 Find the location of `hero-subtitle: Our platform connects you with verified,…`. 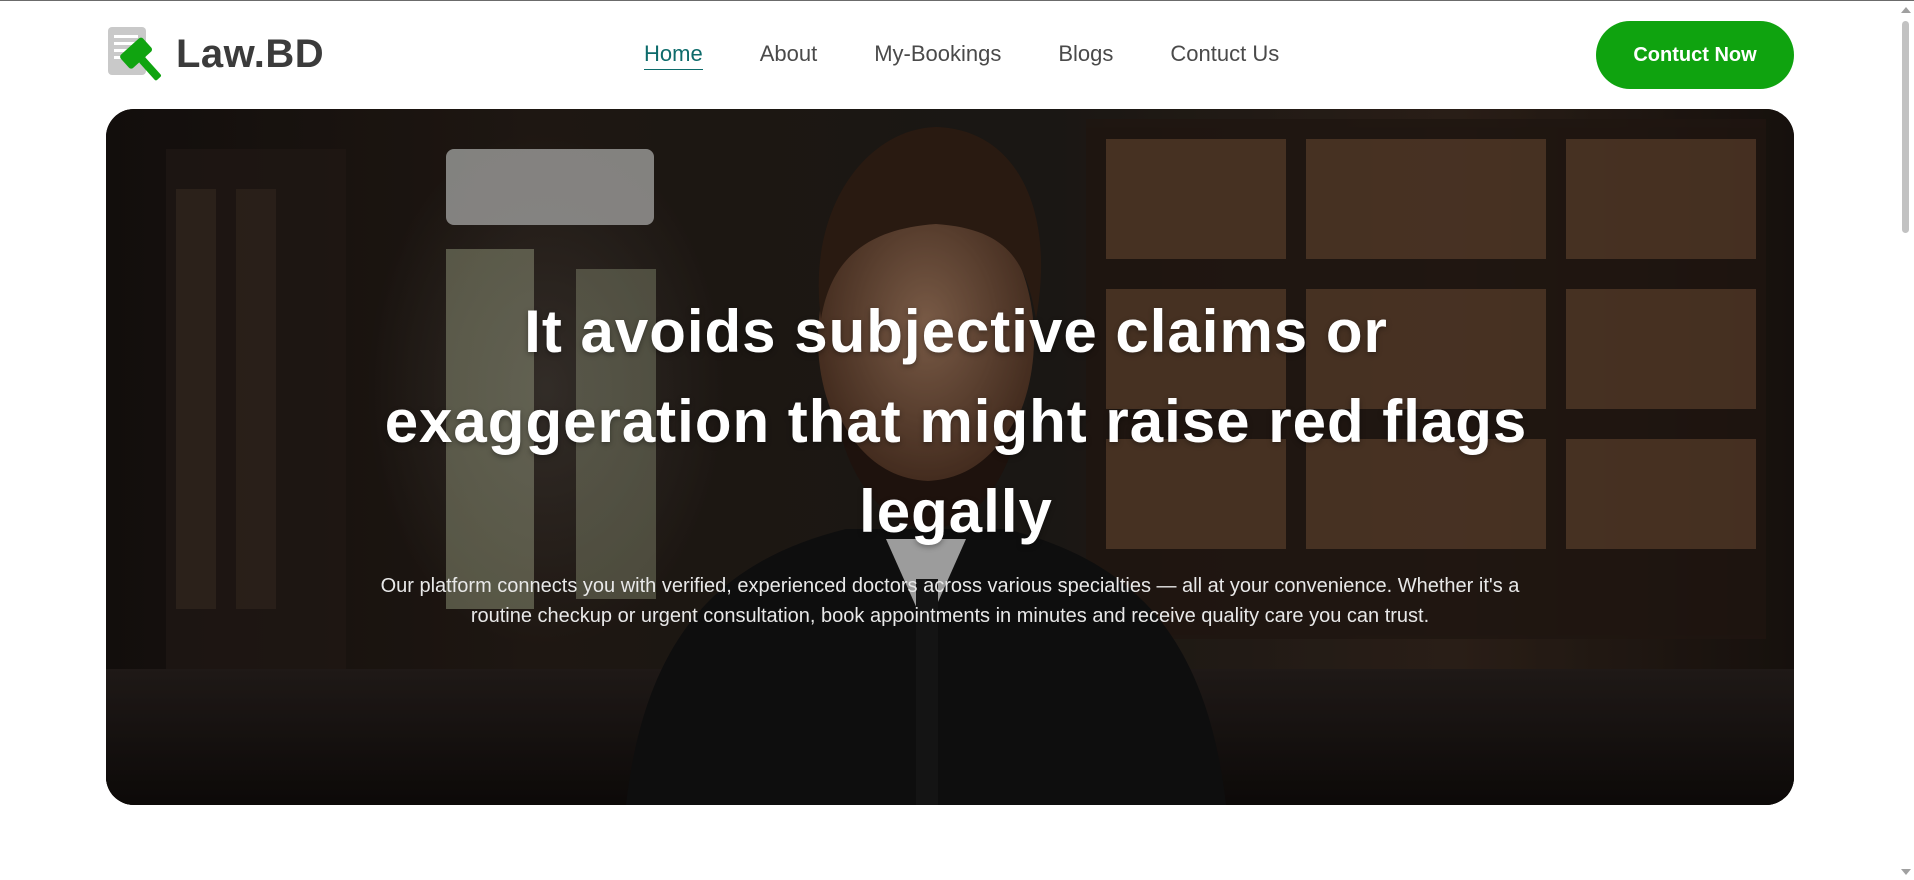

hero-subtitle: Our platform connects you with verified,… is located at coordinates (950, 601).